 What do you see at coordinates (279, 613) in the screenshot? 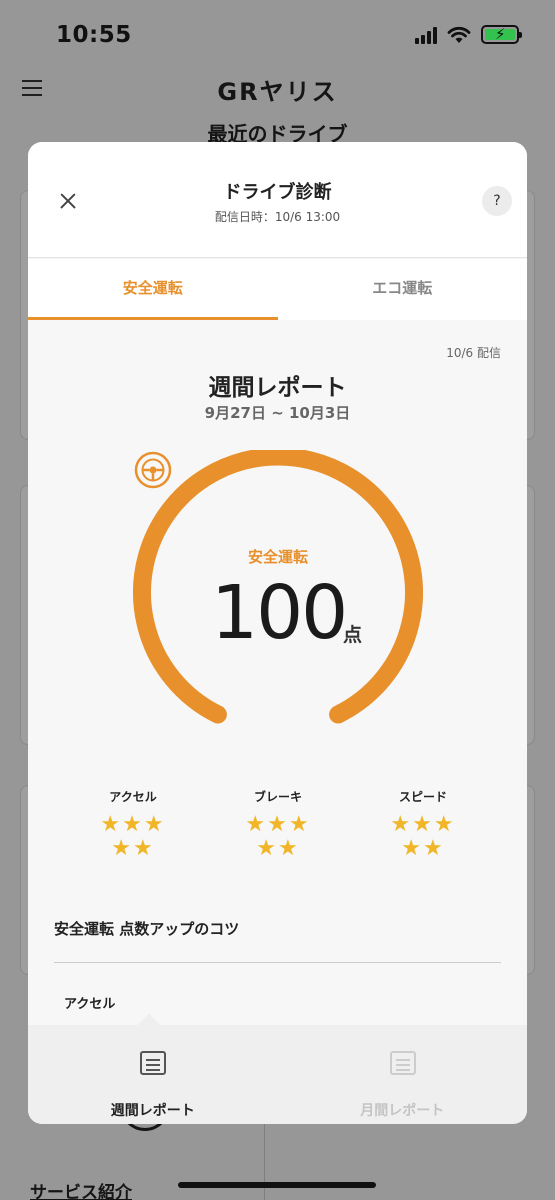
I see `safety-score: 100` at bounding box center [279, 613].